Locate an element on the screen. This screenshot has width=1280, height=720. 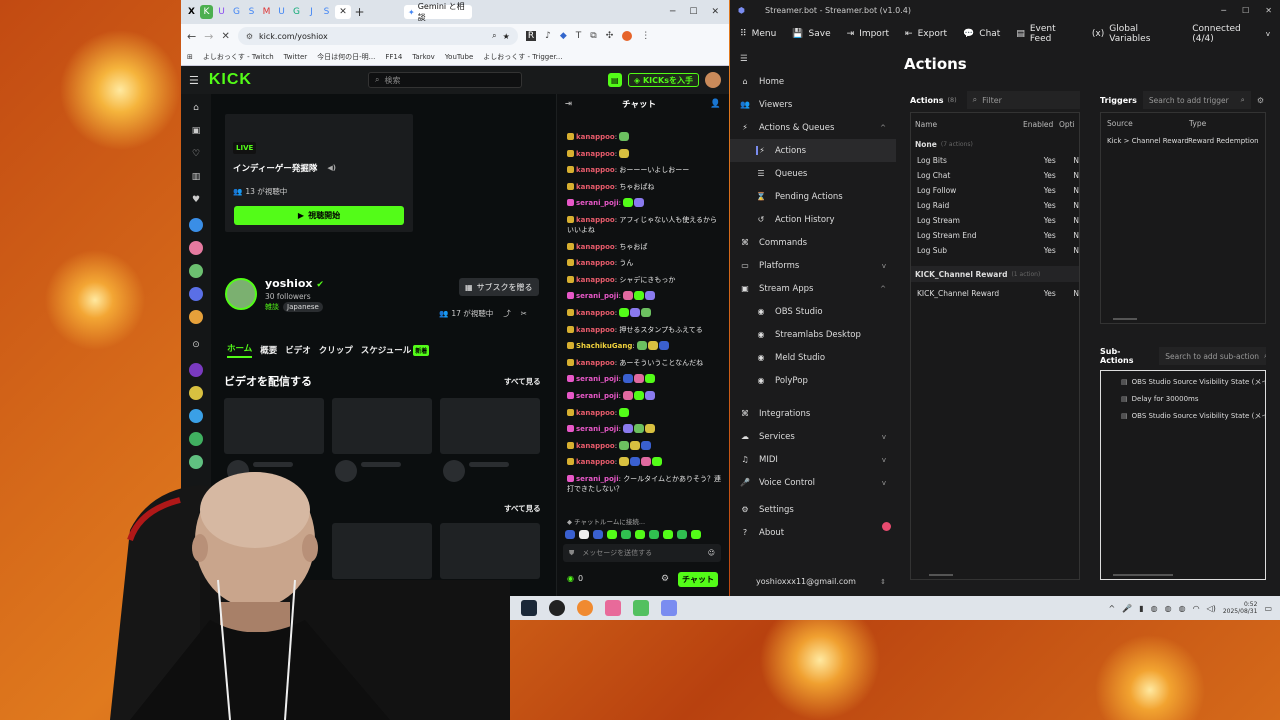
pink-app-taskbar-icon is located at coordinates (613, 608).